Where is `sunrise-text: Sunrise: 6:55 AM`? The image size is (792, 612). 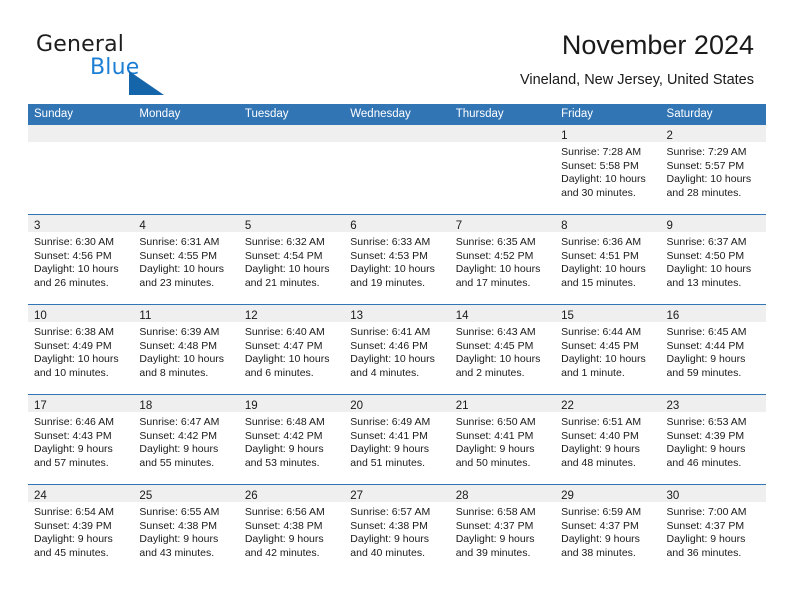 sunrise-text: Sunrise: 6:55 AM is located at coordinates (179, 512).